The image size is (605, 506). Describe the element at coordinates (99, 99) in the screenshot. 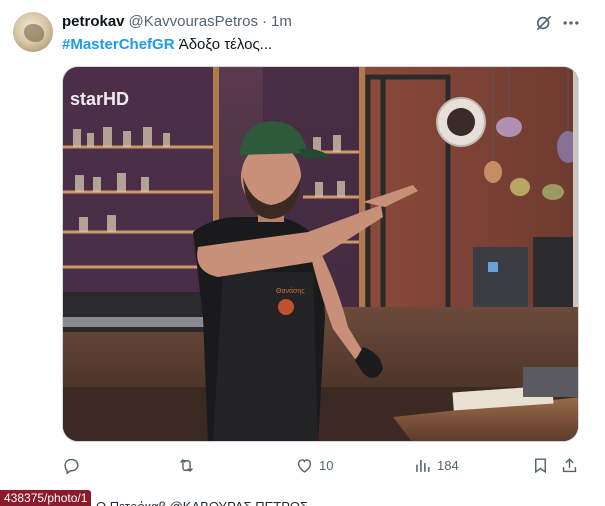

I see `broadcaster-logo: starHD` at that location.